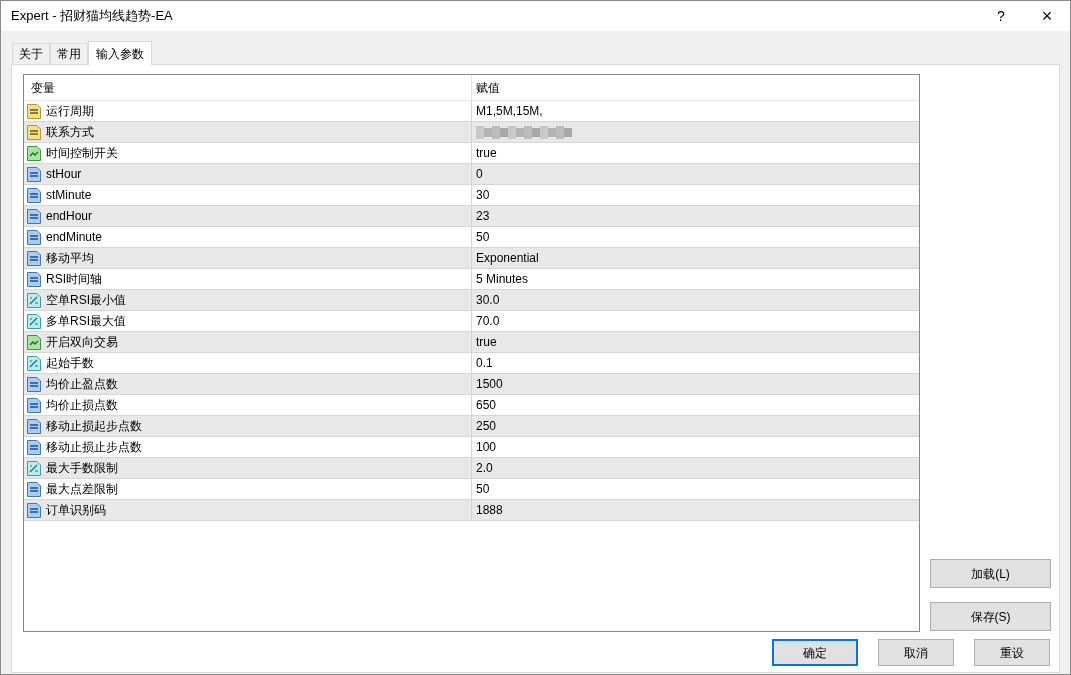 Image resolution: width=1071 pixels, height=675 pixels. Describe the element at coordinates (70, 111) in the screenshot. I see `parameter-name: 运行周期` at that location.